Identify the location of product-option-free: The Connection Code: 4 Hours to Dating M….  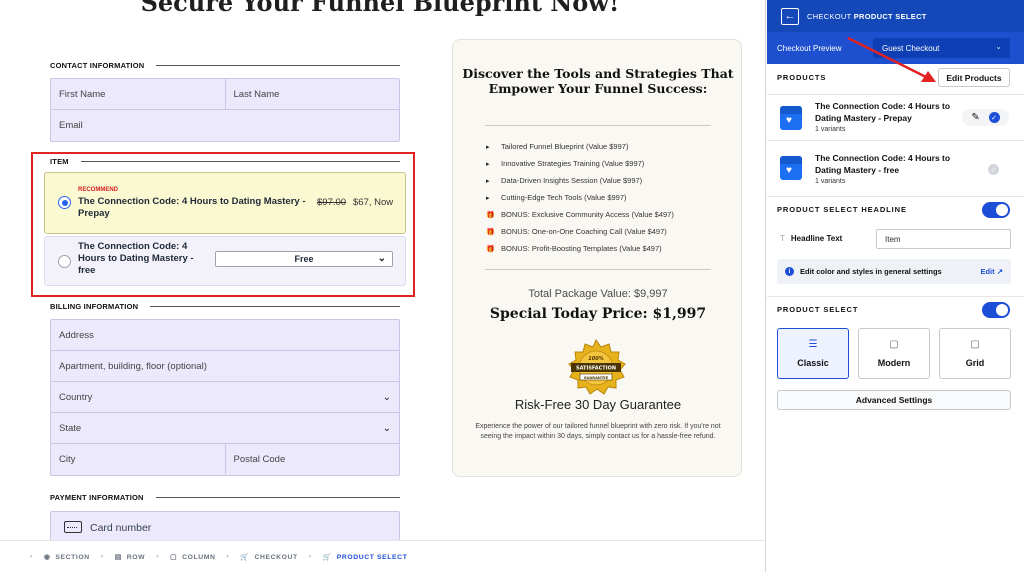
(225, 261).